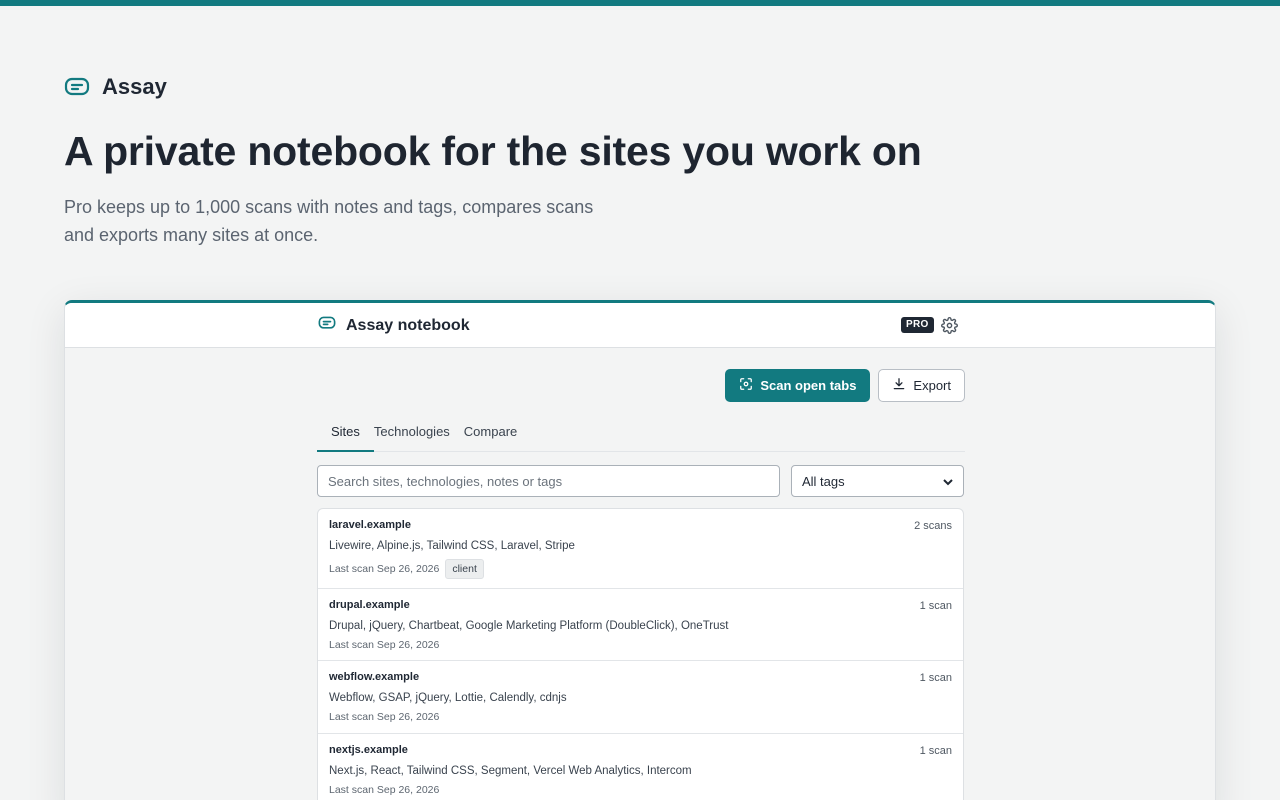  I want to click on app-brand: Assay notebook, so click(394, 325).